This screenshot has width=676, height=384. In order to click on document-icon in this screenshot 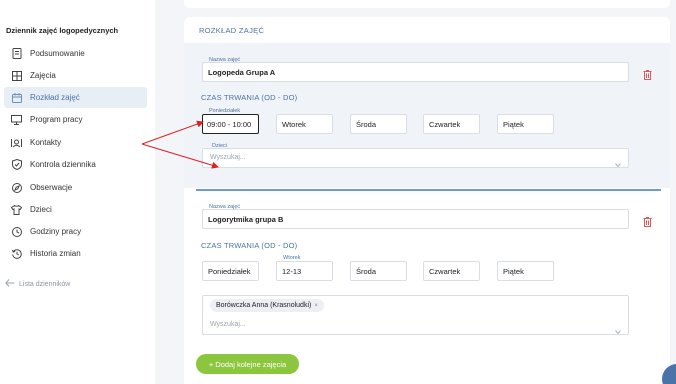, I will do `click(16, 53)`.